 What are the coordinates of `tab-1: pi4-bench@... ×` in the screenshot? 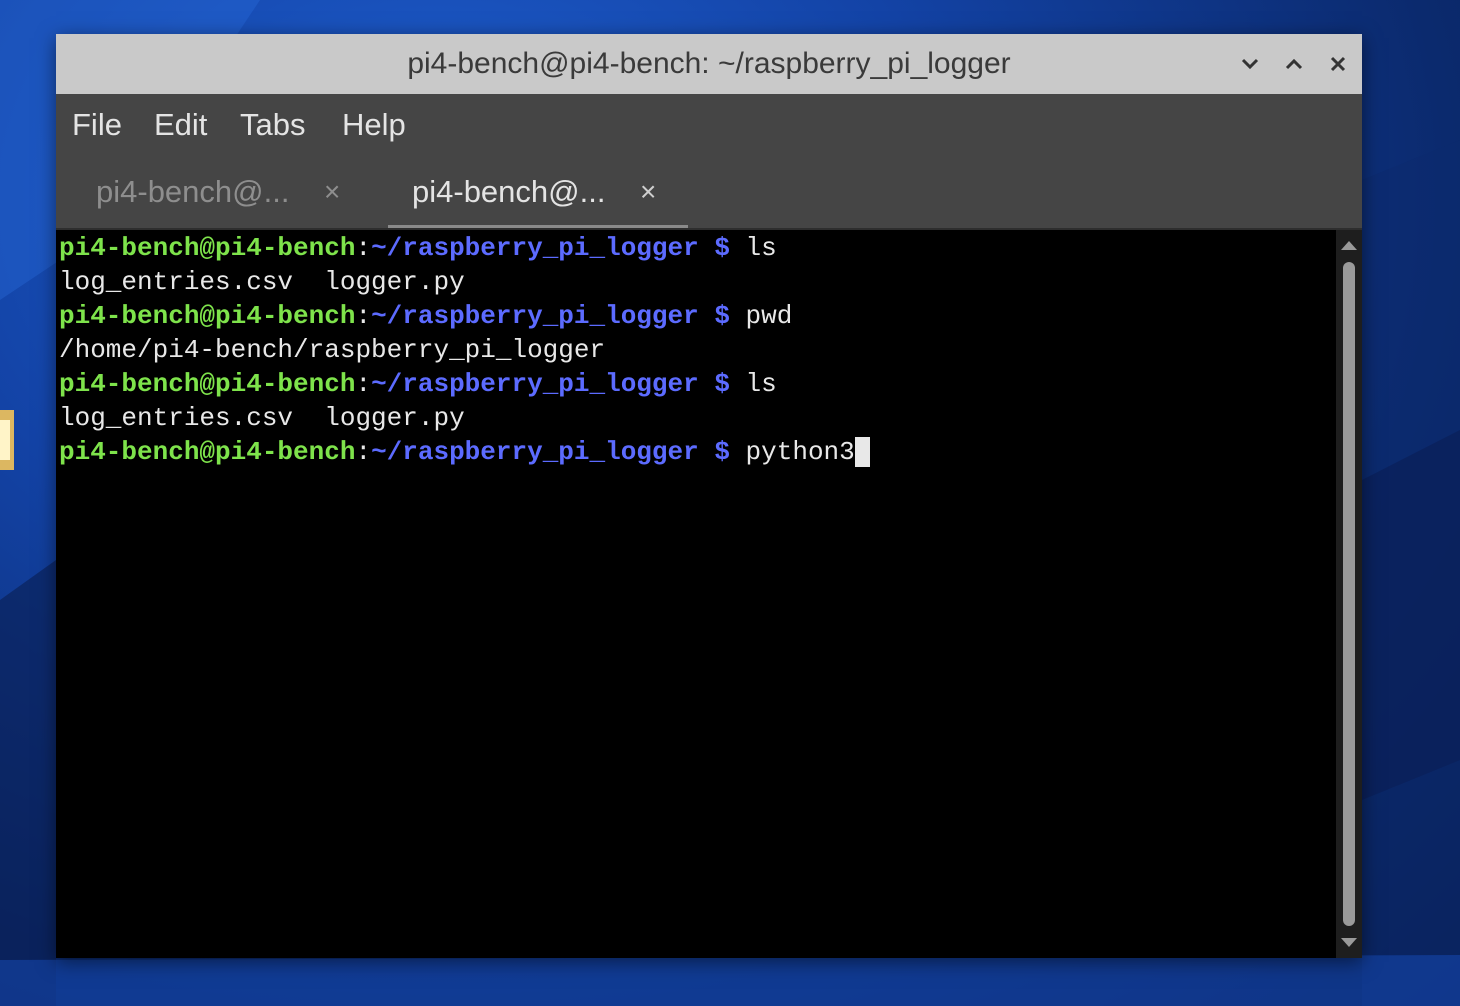 It's located at (222, 192).